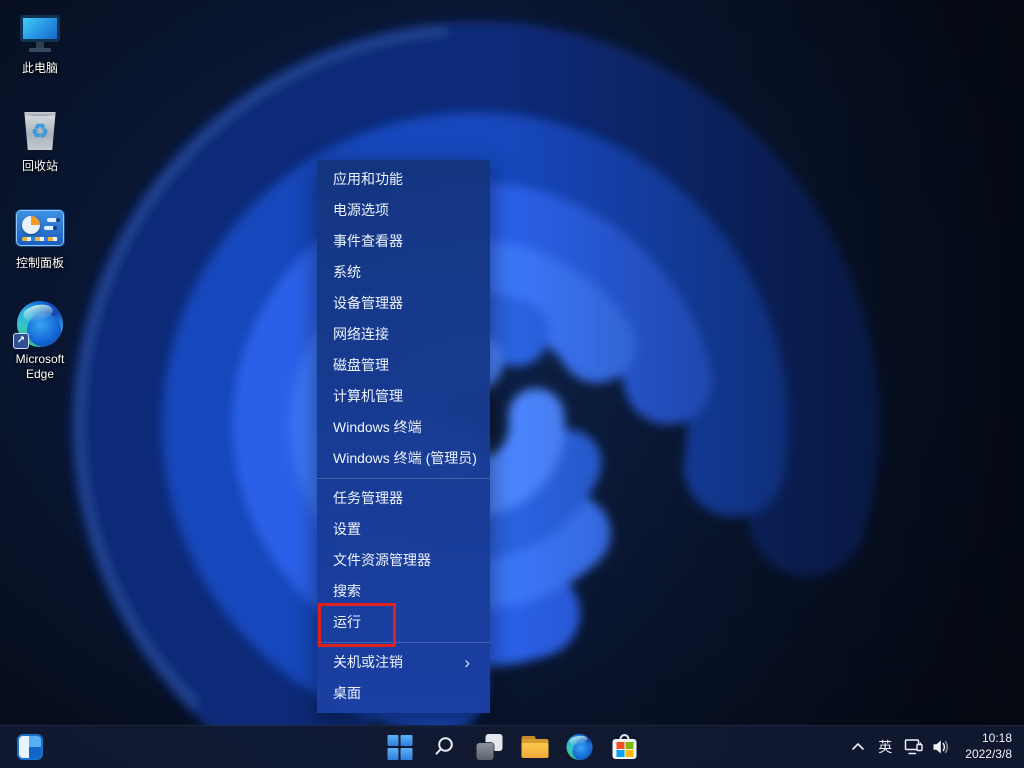 The width and height of the screenshot is (1024, 768). I want to click on menu-item-computer-management: 计算机管理, so click(403, 396).